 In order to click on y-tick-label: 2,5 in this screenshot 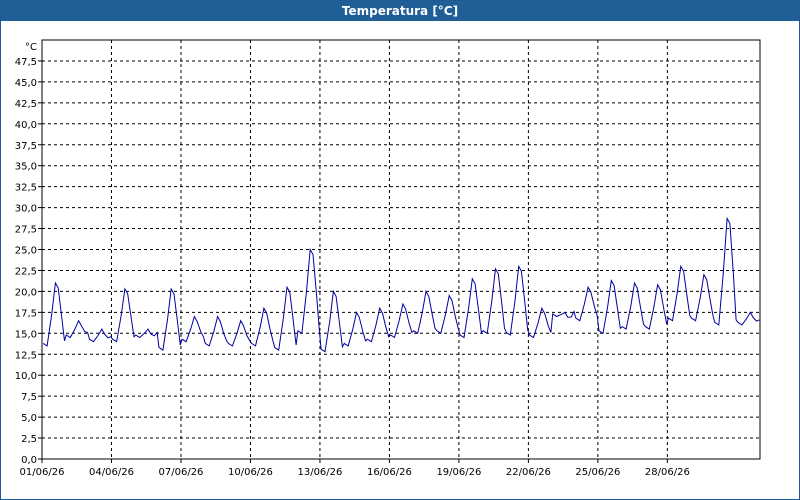, I will do `click(29, 439)`.